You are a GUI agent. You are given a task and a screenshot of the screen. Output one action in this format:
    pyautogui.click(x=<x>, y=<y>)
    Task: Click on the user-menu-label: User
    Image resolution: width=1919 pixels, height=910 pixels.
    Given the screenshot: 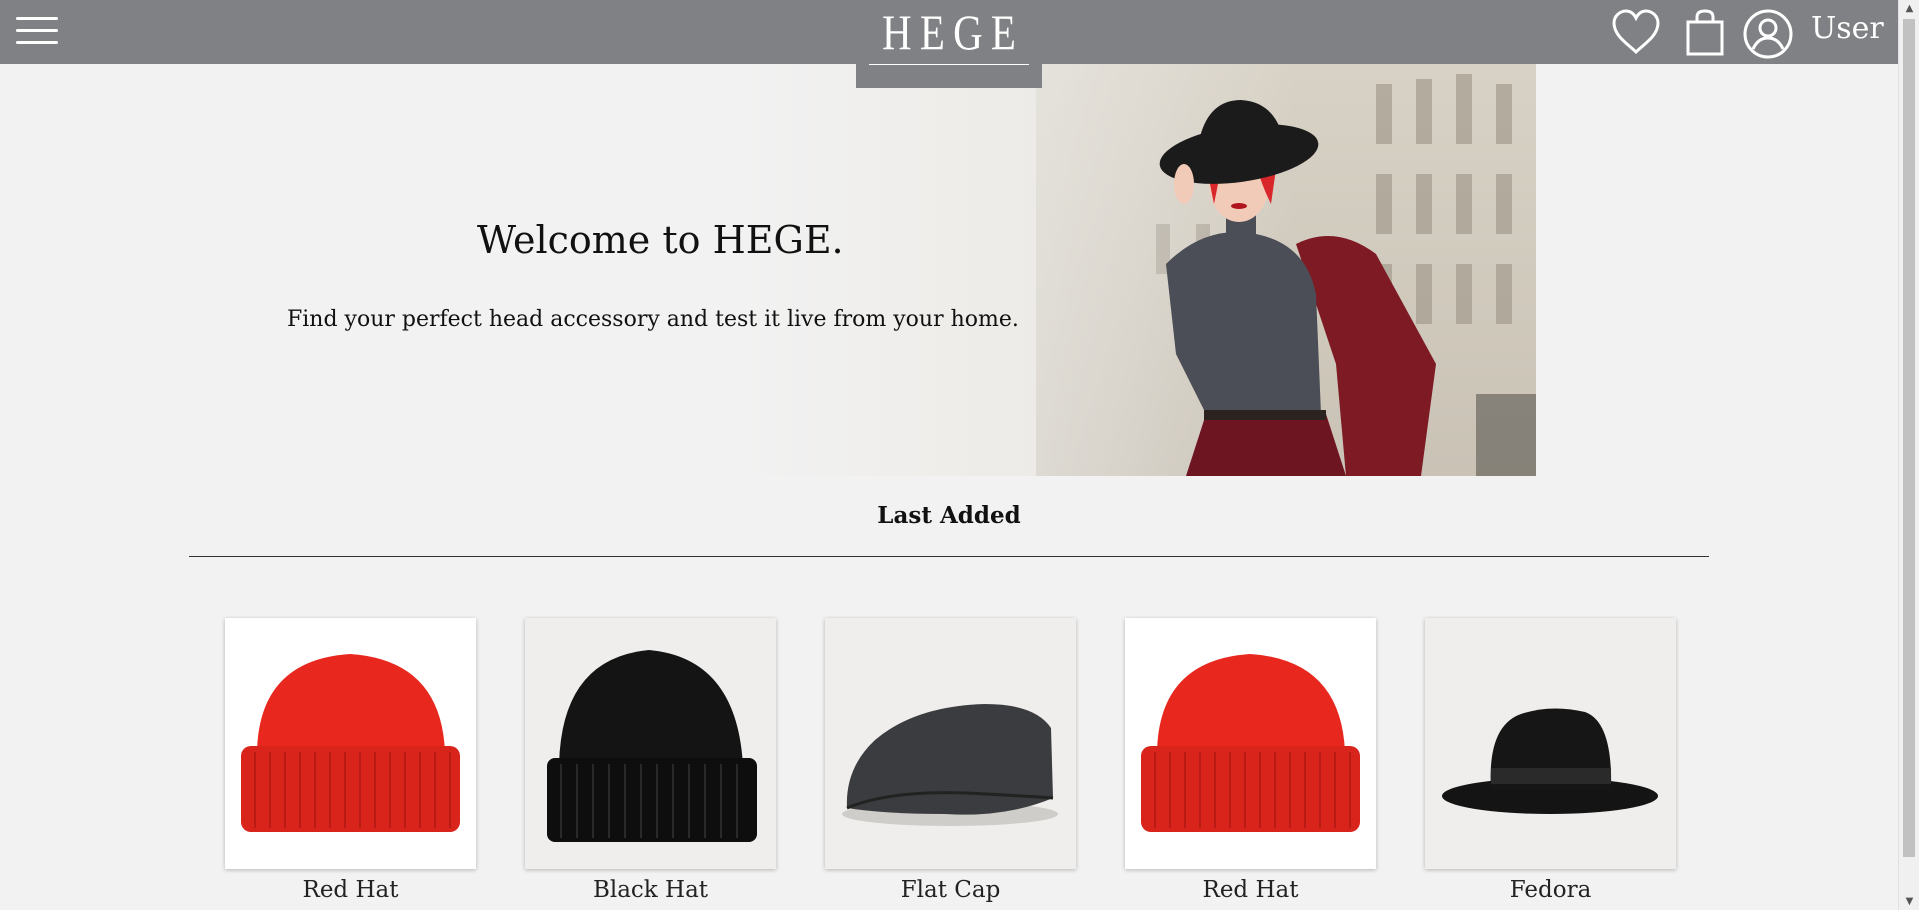 What is the action you would take?
    pyautogui.click(x=1847, y=28)
    